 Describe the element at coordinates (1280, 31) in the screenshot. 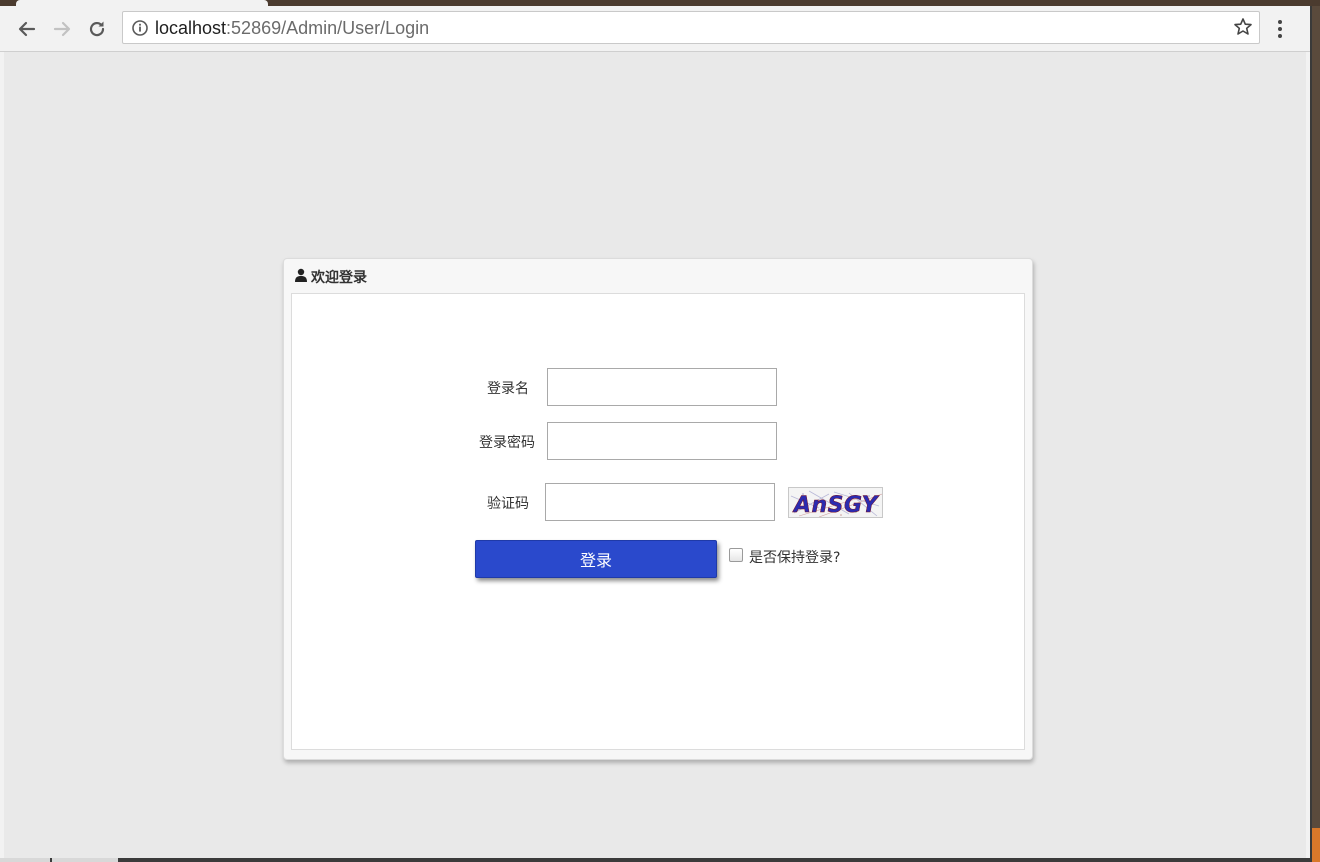

I see `vertical-dots-icon` at that location.